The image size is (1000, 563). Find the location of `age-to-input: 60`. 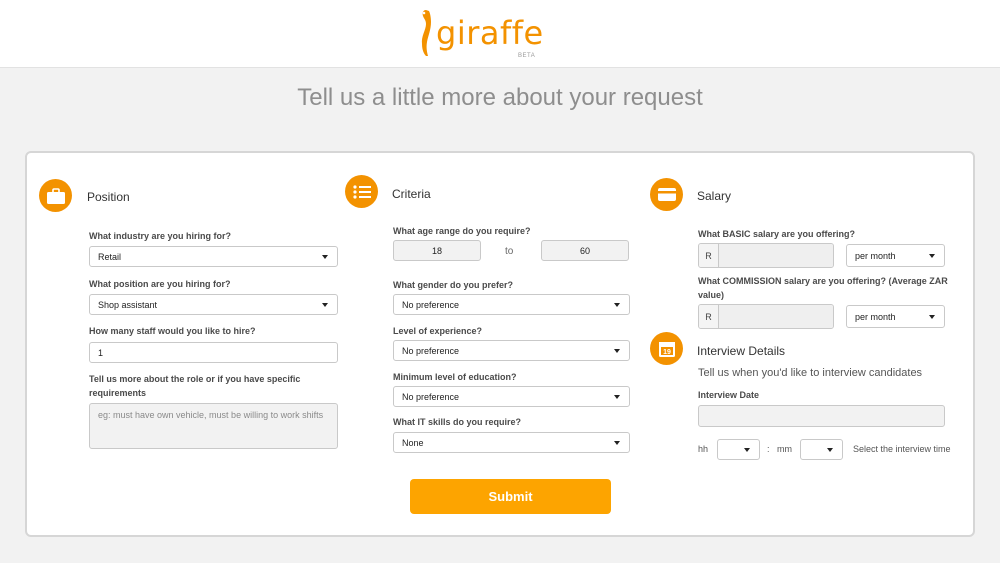

age-to-input: 60 is located at coordinates (585, 250).